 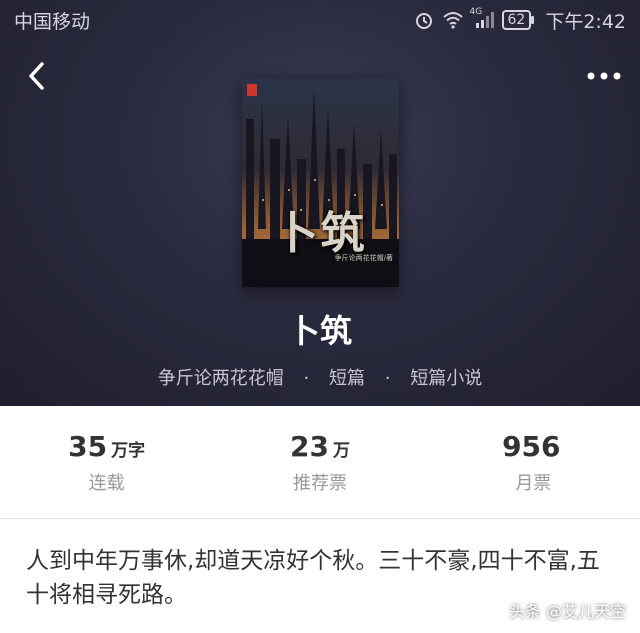 I want to click on more-button, so click(x=604, y=76).